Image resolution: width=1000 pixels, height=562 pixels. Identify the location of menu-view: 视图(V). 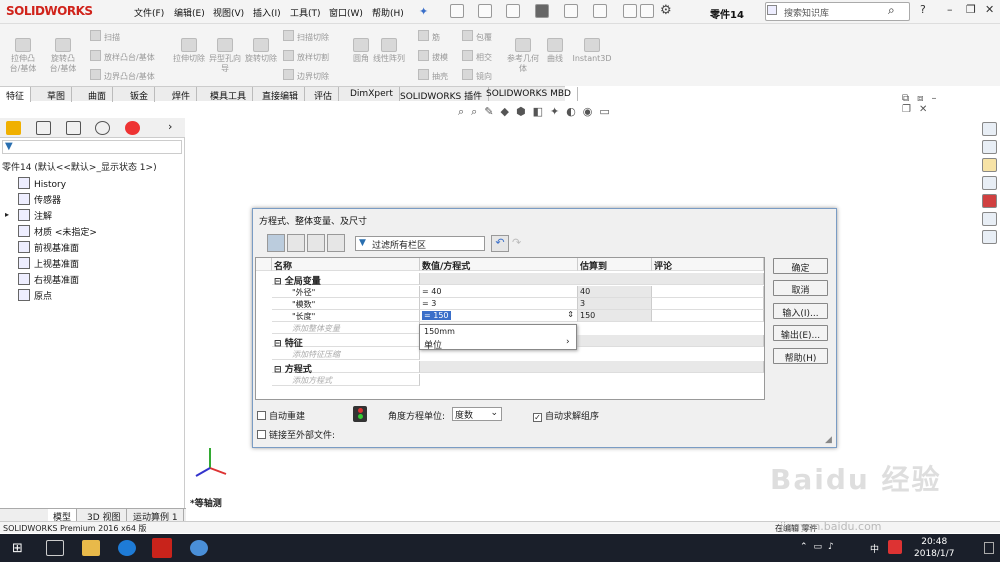
(228, 12).